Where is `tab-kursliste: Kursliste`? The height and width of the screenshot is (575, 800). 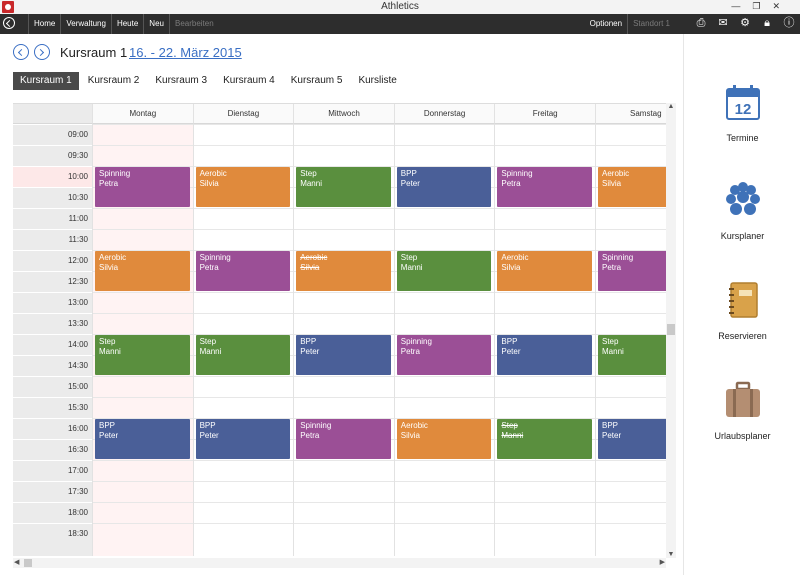
tab-kursliste: Kursliste is located at coordinates (377, 81).